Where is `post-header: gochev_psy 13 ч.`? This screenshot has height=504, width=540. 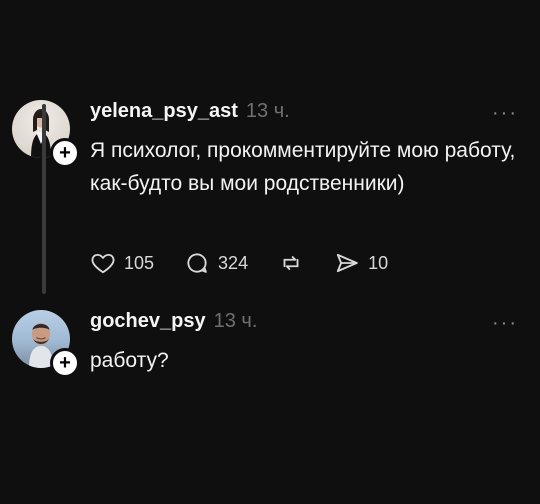
post-header: gochev_psy 13 ч. is located at coordinates (173, 321).